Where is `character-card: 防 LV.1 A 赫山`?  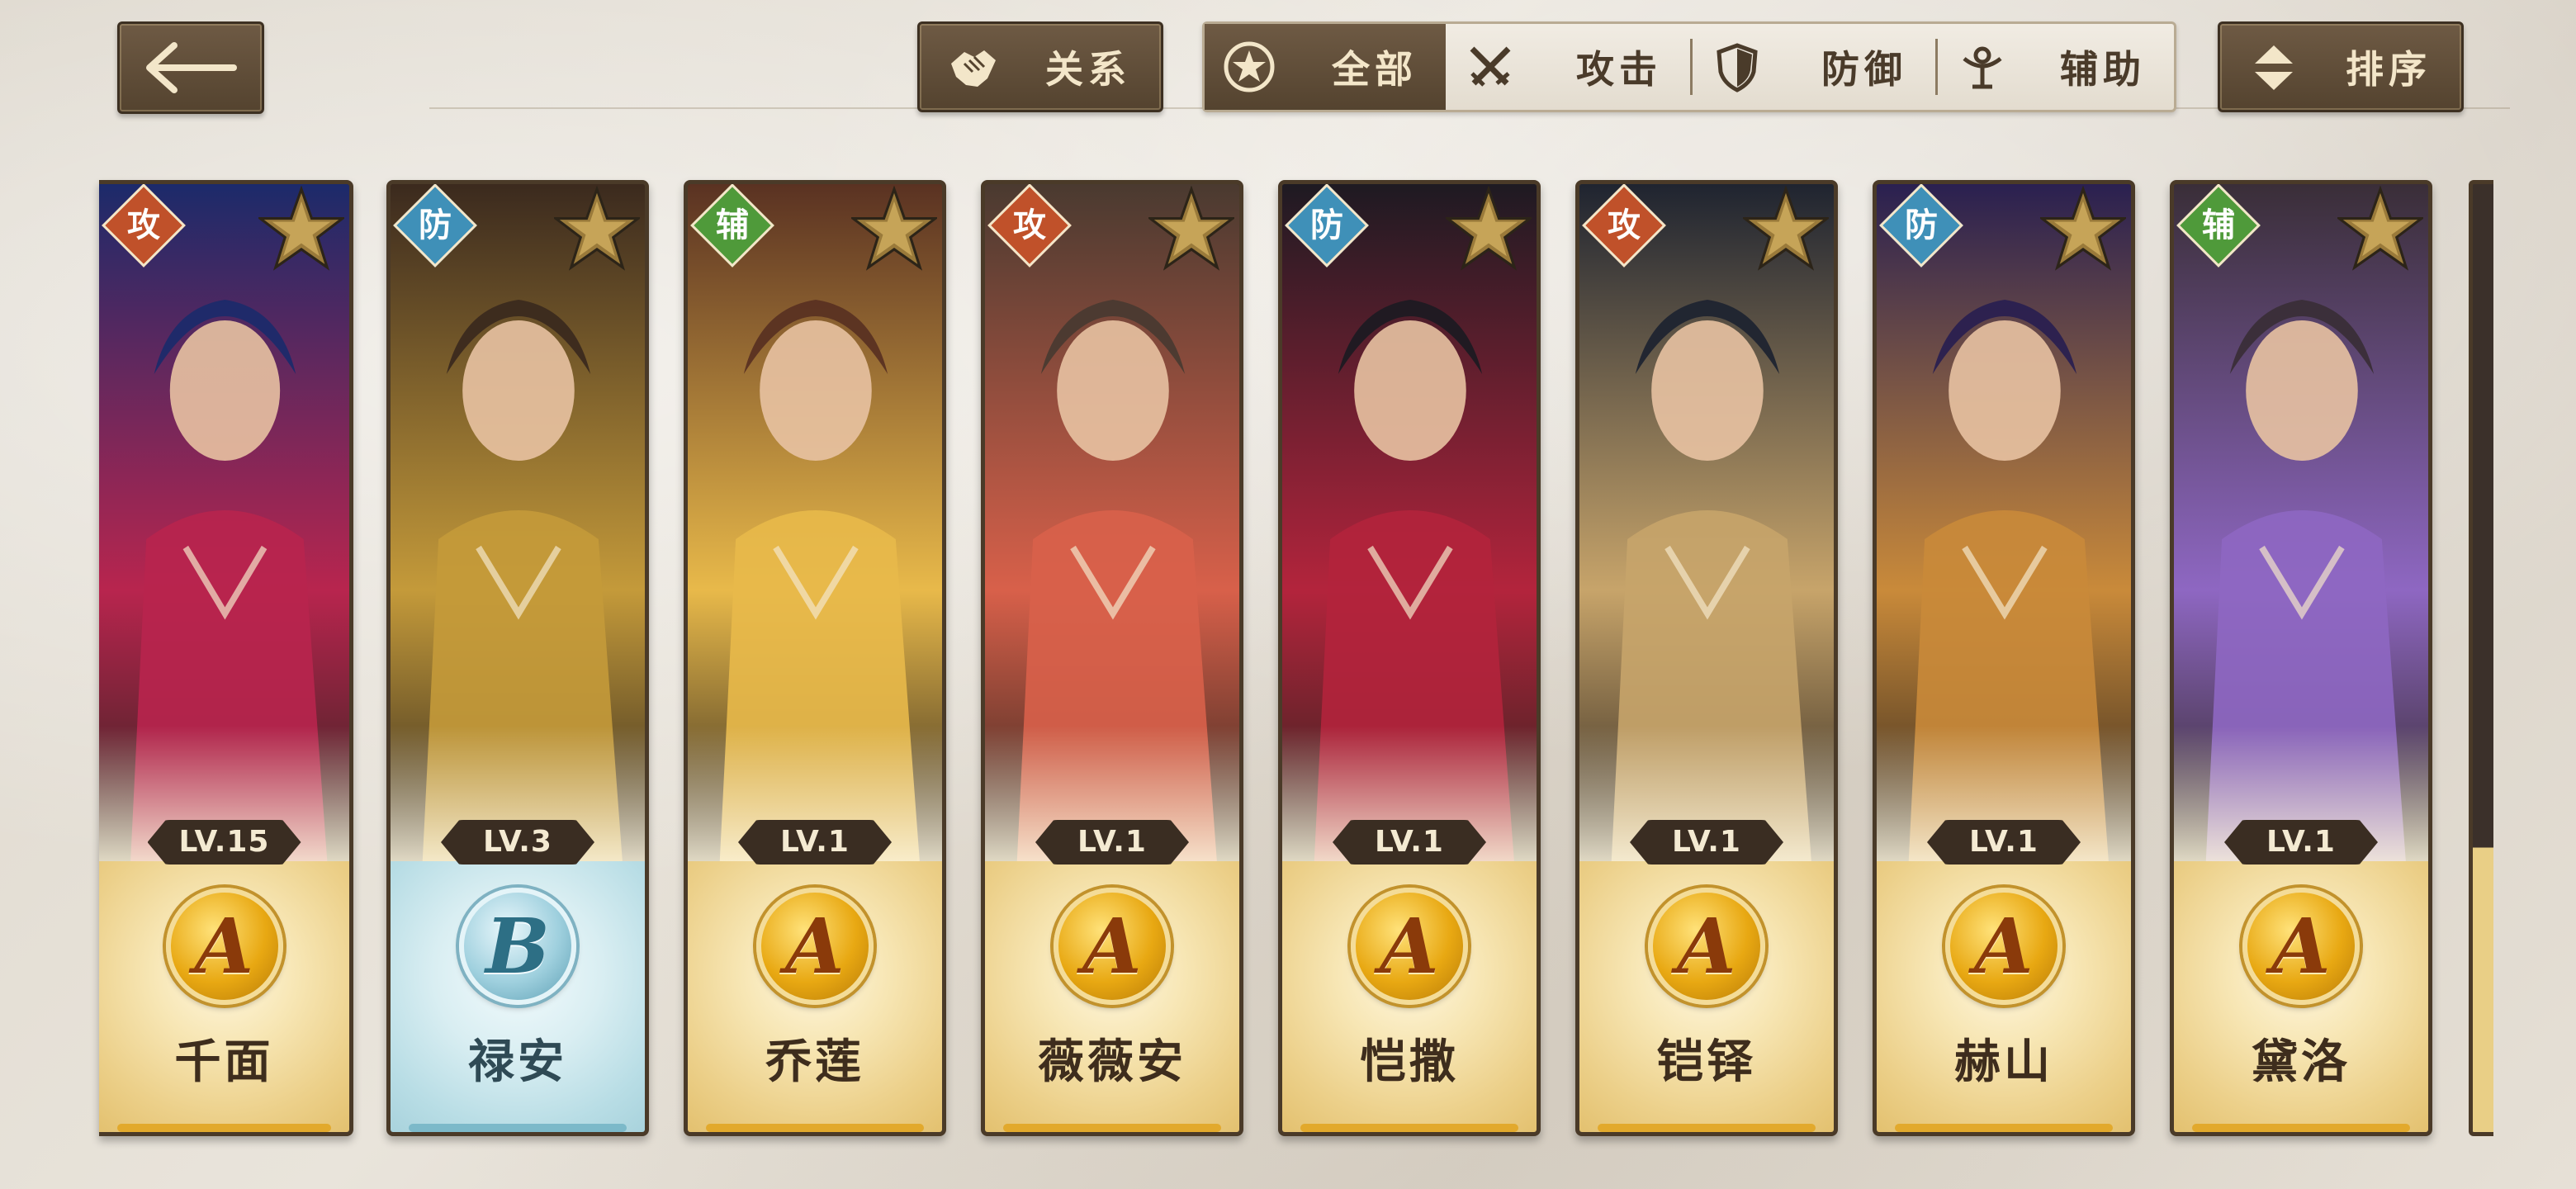 character-card: 防 LV.1 A 赫山 is located at coordinates (2004, 658).